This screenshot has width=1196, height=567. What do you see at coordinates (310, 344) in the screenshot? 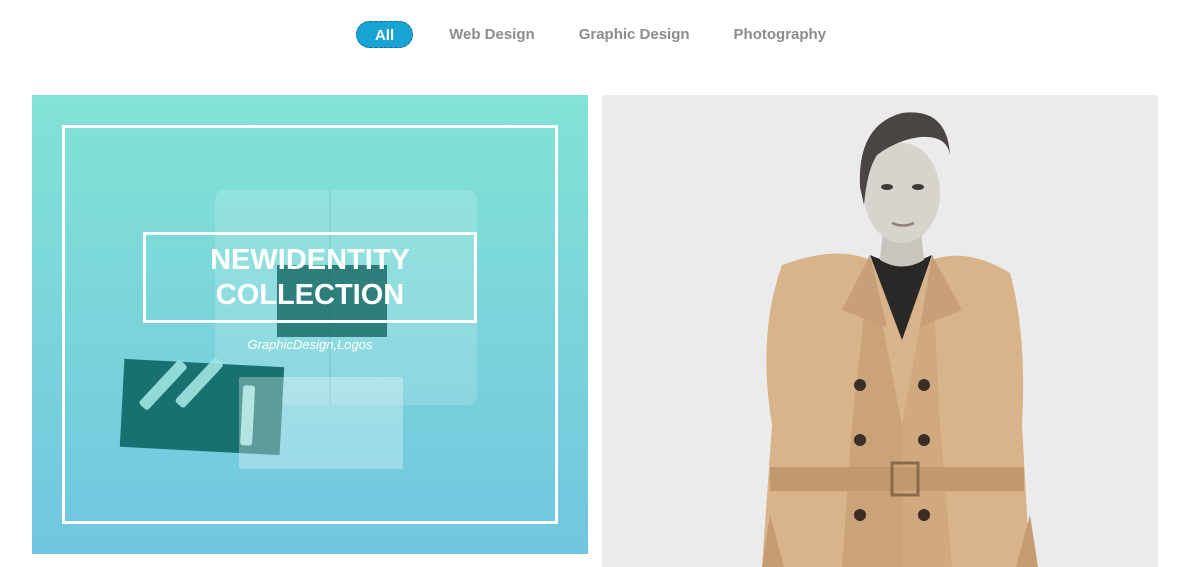
I see `portfolio-item-tags: GraphicDesign,Logos` at bounding box center [310, 344].